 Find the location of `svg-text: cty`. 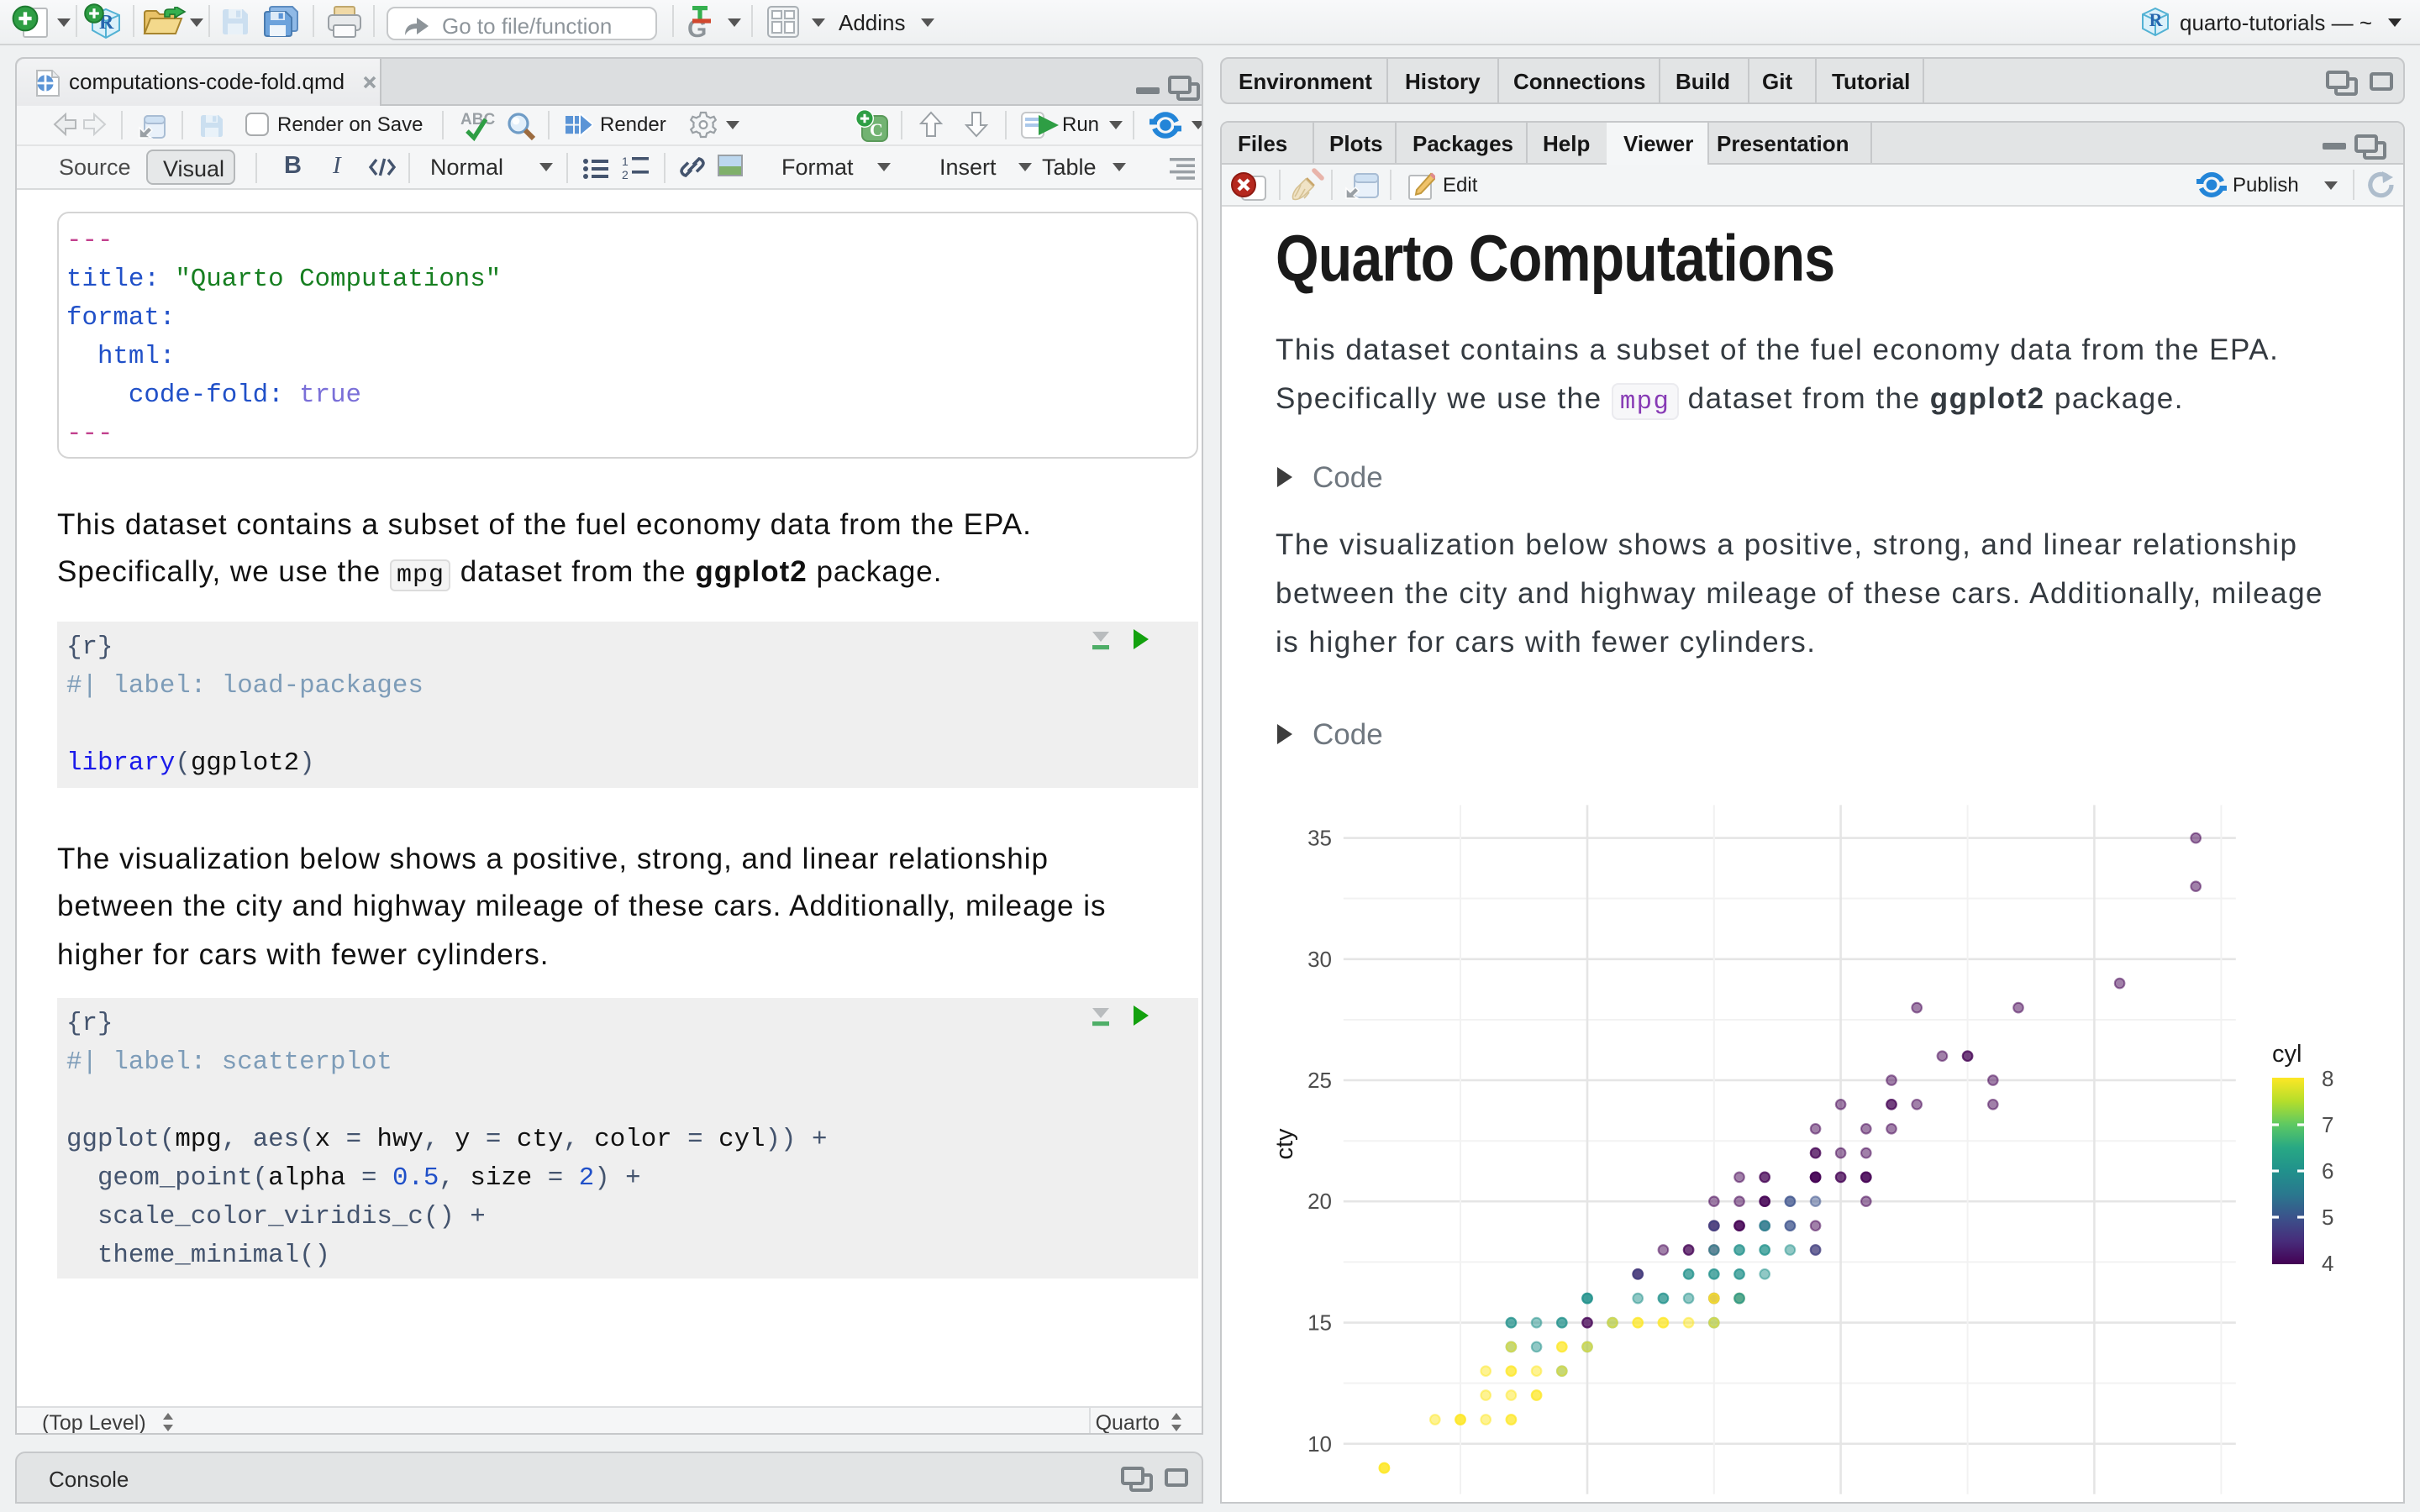

svg-text: cty is located at coordinates (1285, 1144).